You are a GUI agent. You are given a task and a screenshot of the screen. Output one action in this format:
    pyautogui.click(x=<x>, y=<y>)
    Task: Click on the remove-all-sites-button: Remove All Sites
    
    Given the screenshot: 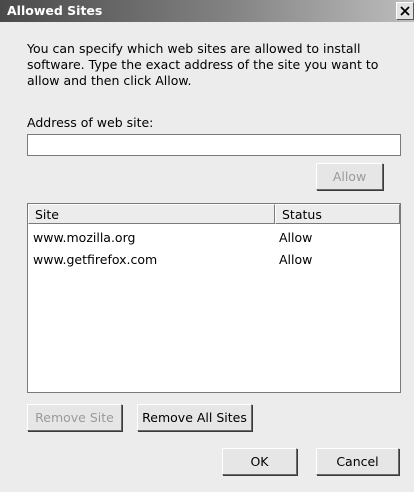 What is the action you would take?
    pyautogui.click(x=194, y=417)
    